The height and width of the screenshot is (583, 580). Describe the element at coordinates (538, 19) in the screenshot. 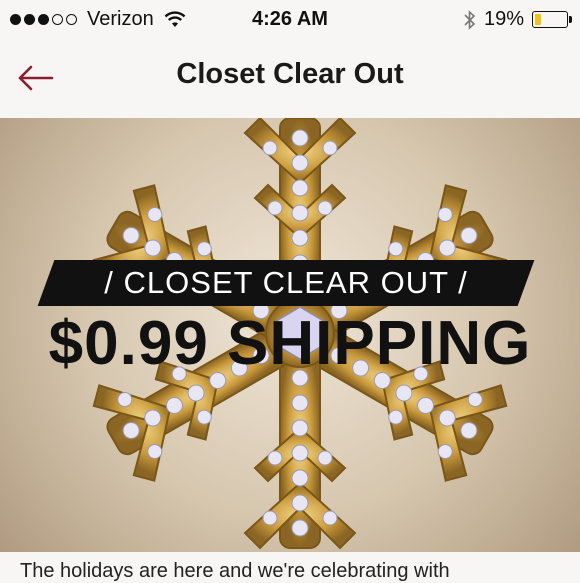

I see `battery-fill` at that location.